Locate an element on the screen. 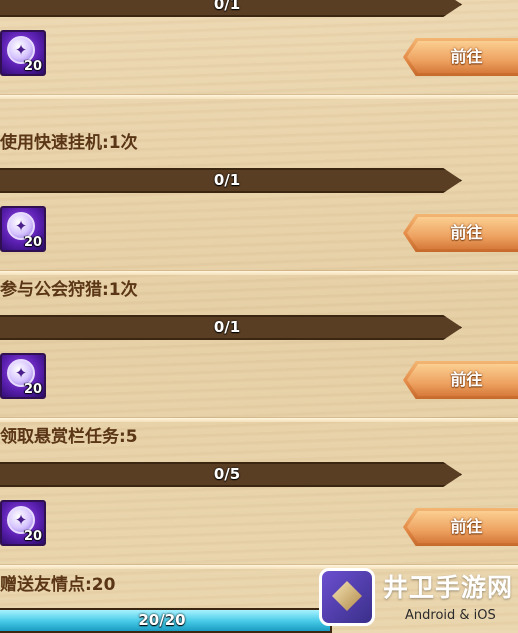 The image size is (518, 633). progress-bar-complete: 20/20 is located at coordinates (166, 620).